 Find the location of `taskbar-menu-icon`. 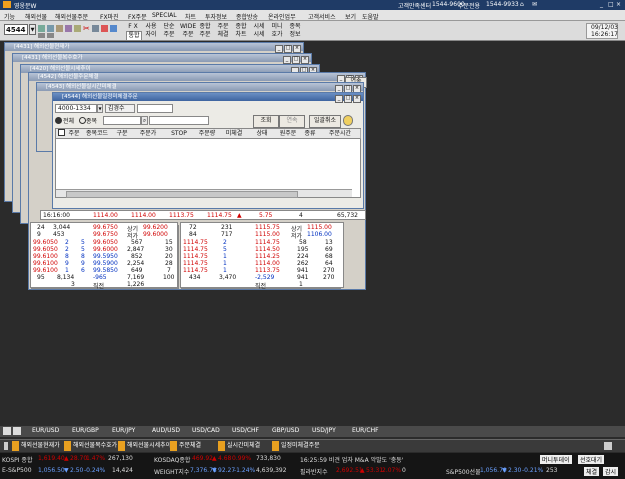

taskbar-menu-icon is located at coordinates (608, 446).